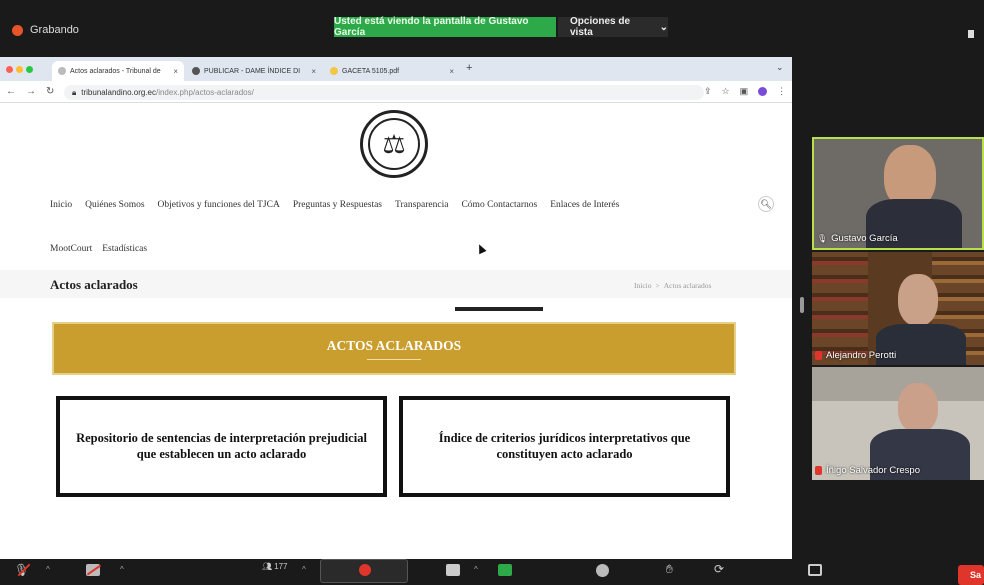  I want to click on section-divider, so click(499, 309).